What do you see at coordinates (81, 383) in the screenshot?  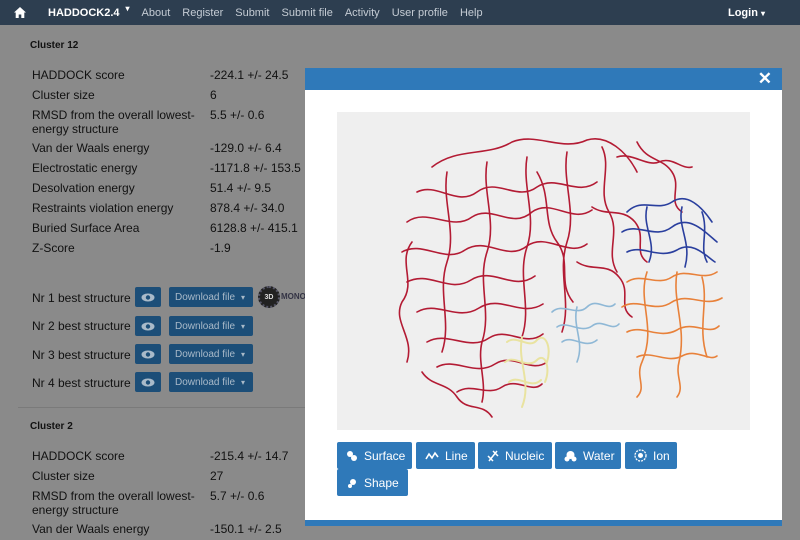 I see `best-structure-label: Nr 4 best structure` at bounding box center [81, 383].